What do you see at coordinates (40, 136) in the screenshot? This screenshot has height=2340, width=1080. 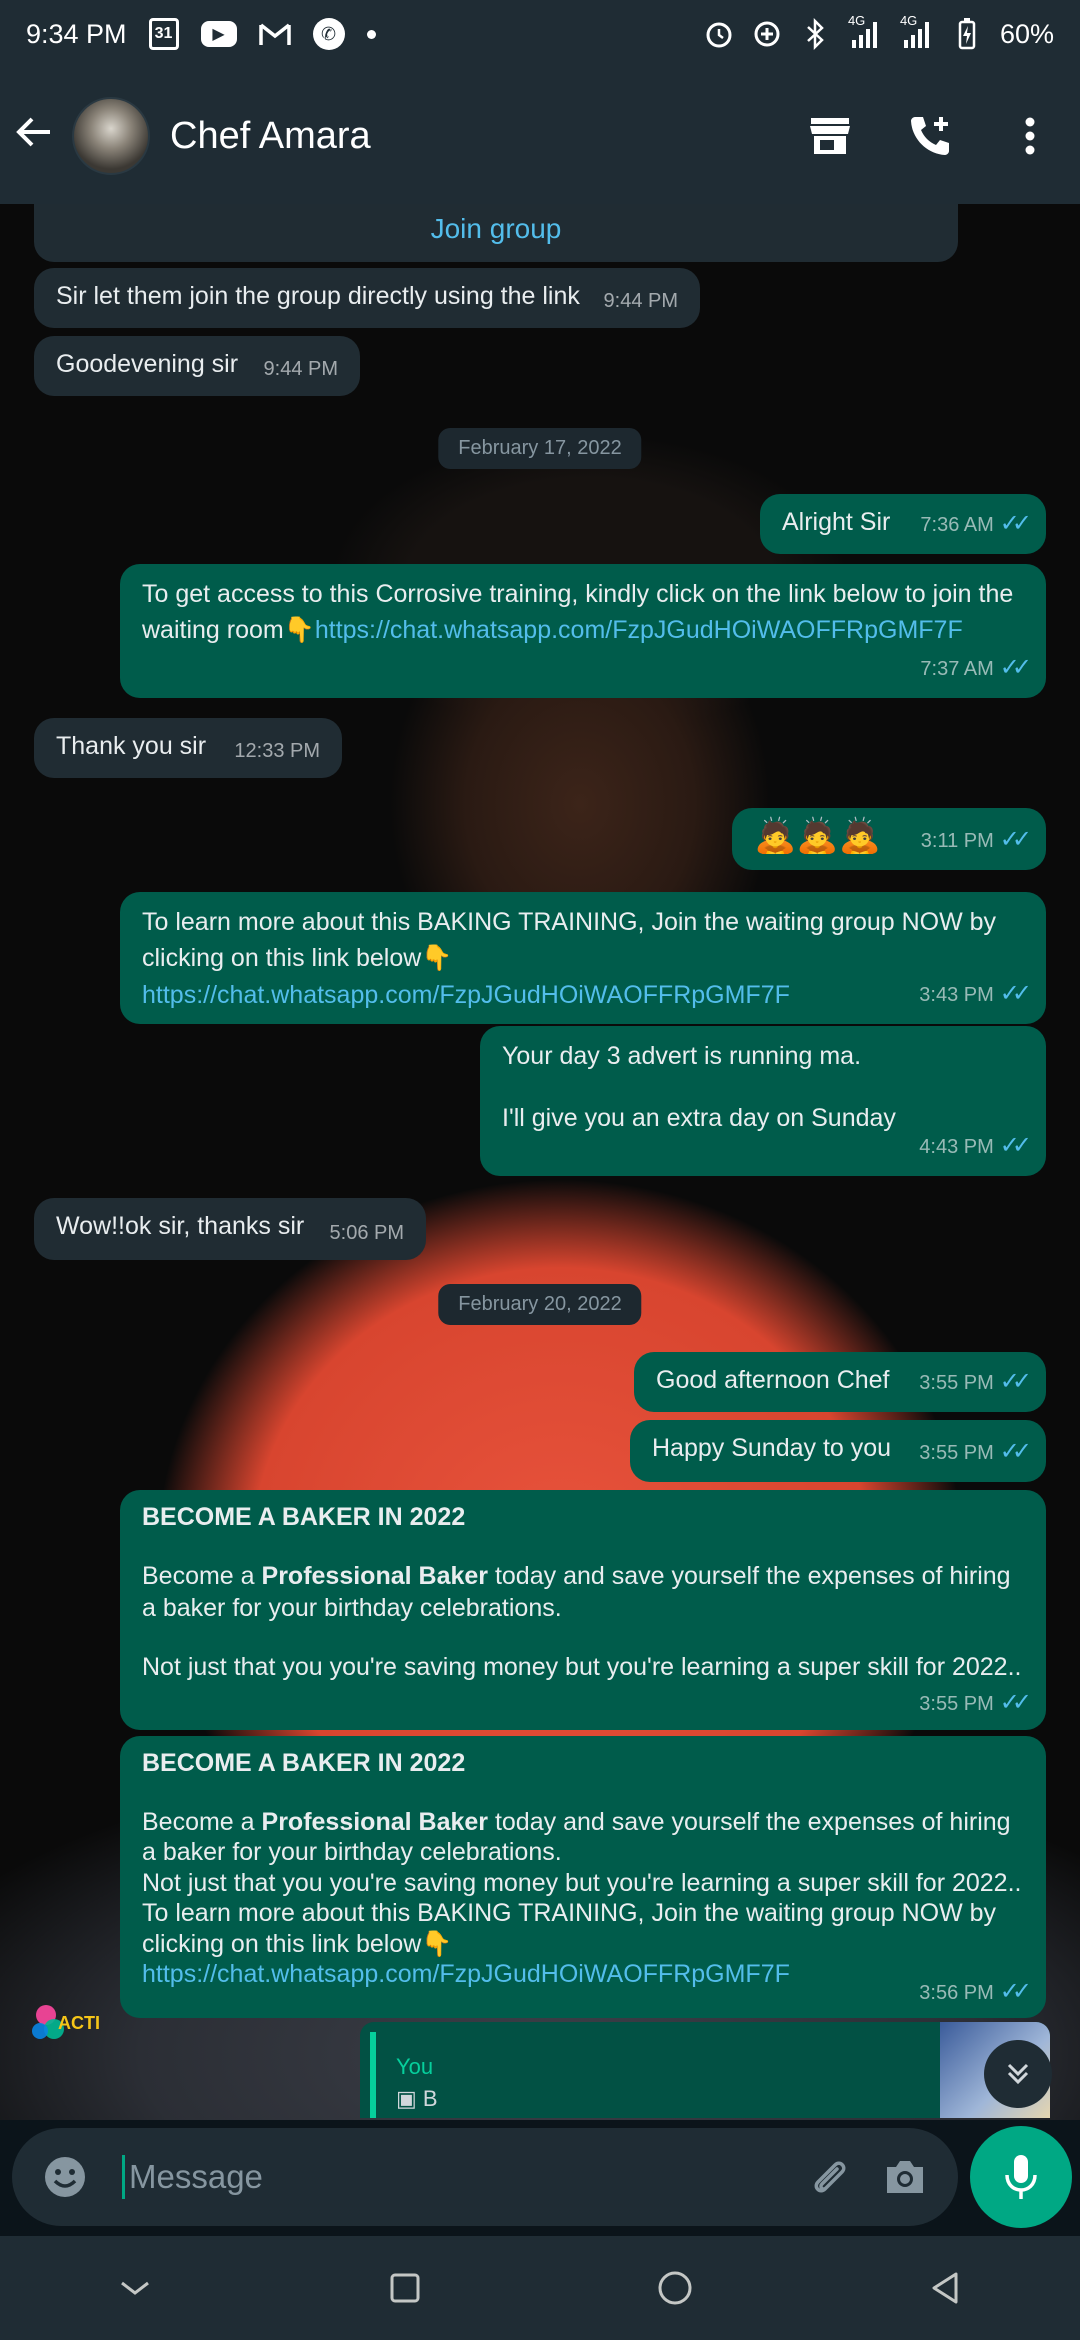 I see `back-arrow-icon` at bounding box center [40, 136].